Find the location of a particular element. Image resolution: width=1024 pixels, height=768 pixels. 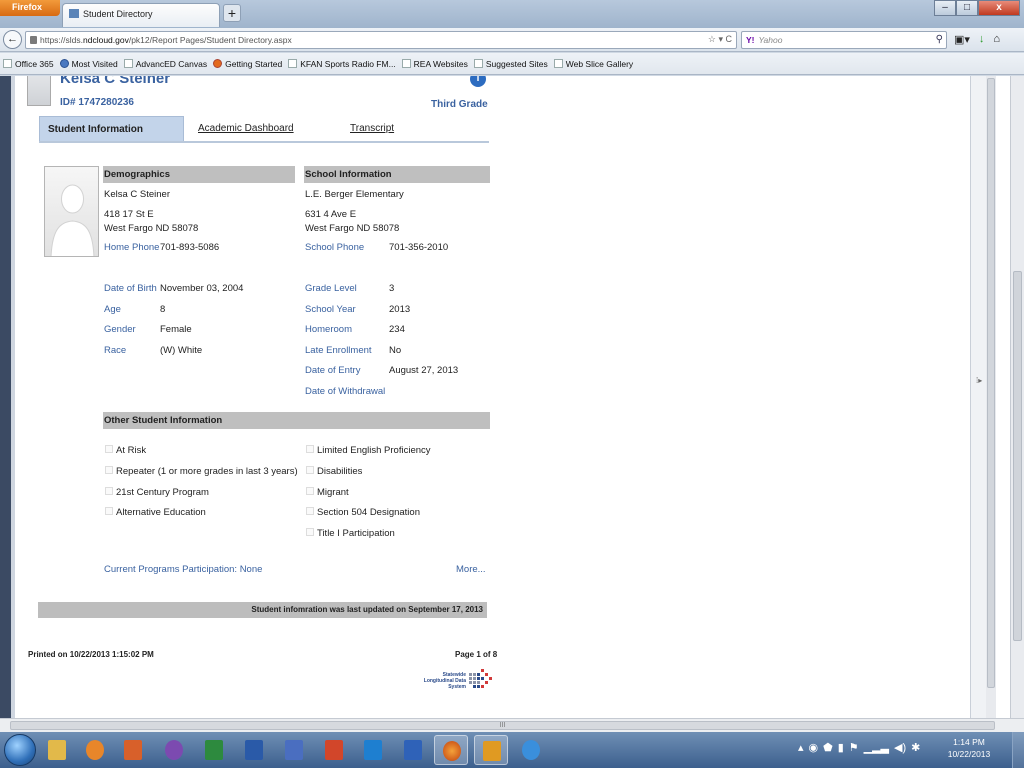

page-vertical-scrollbar is located at coordinates (1017, 397).